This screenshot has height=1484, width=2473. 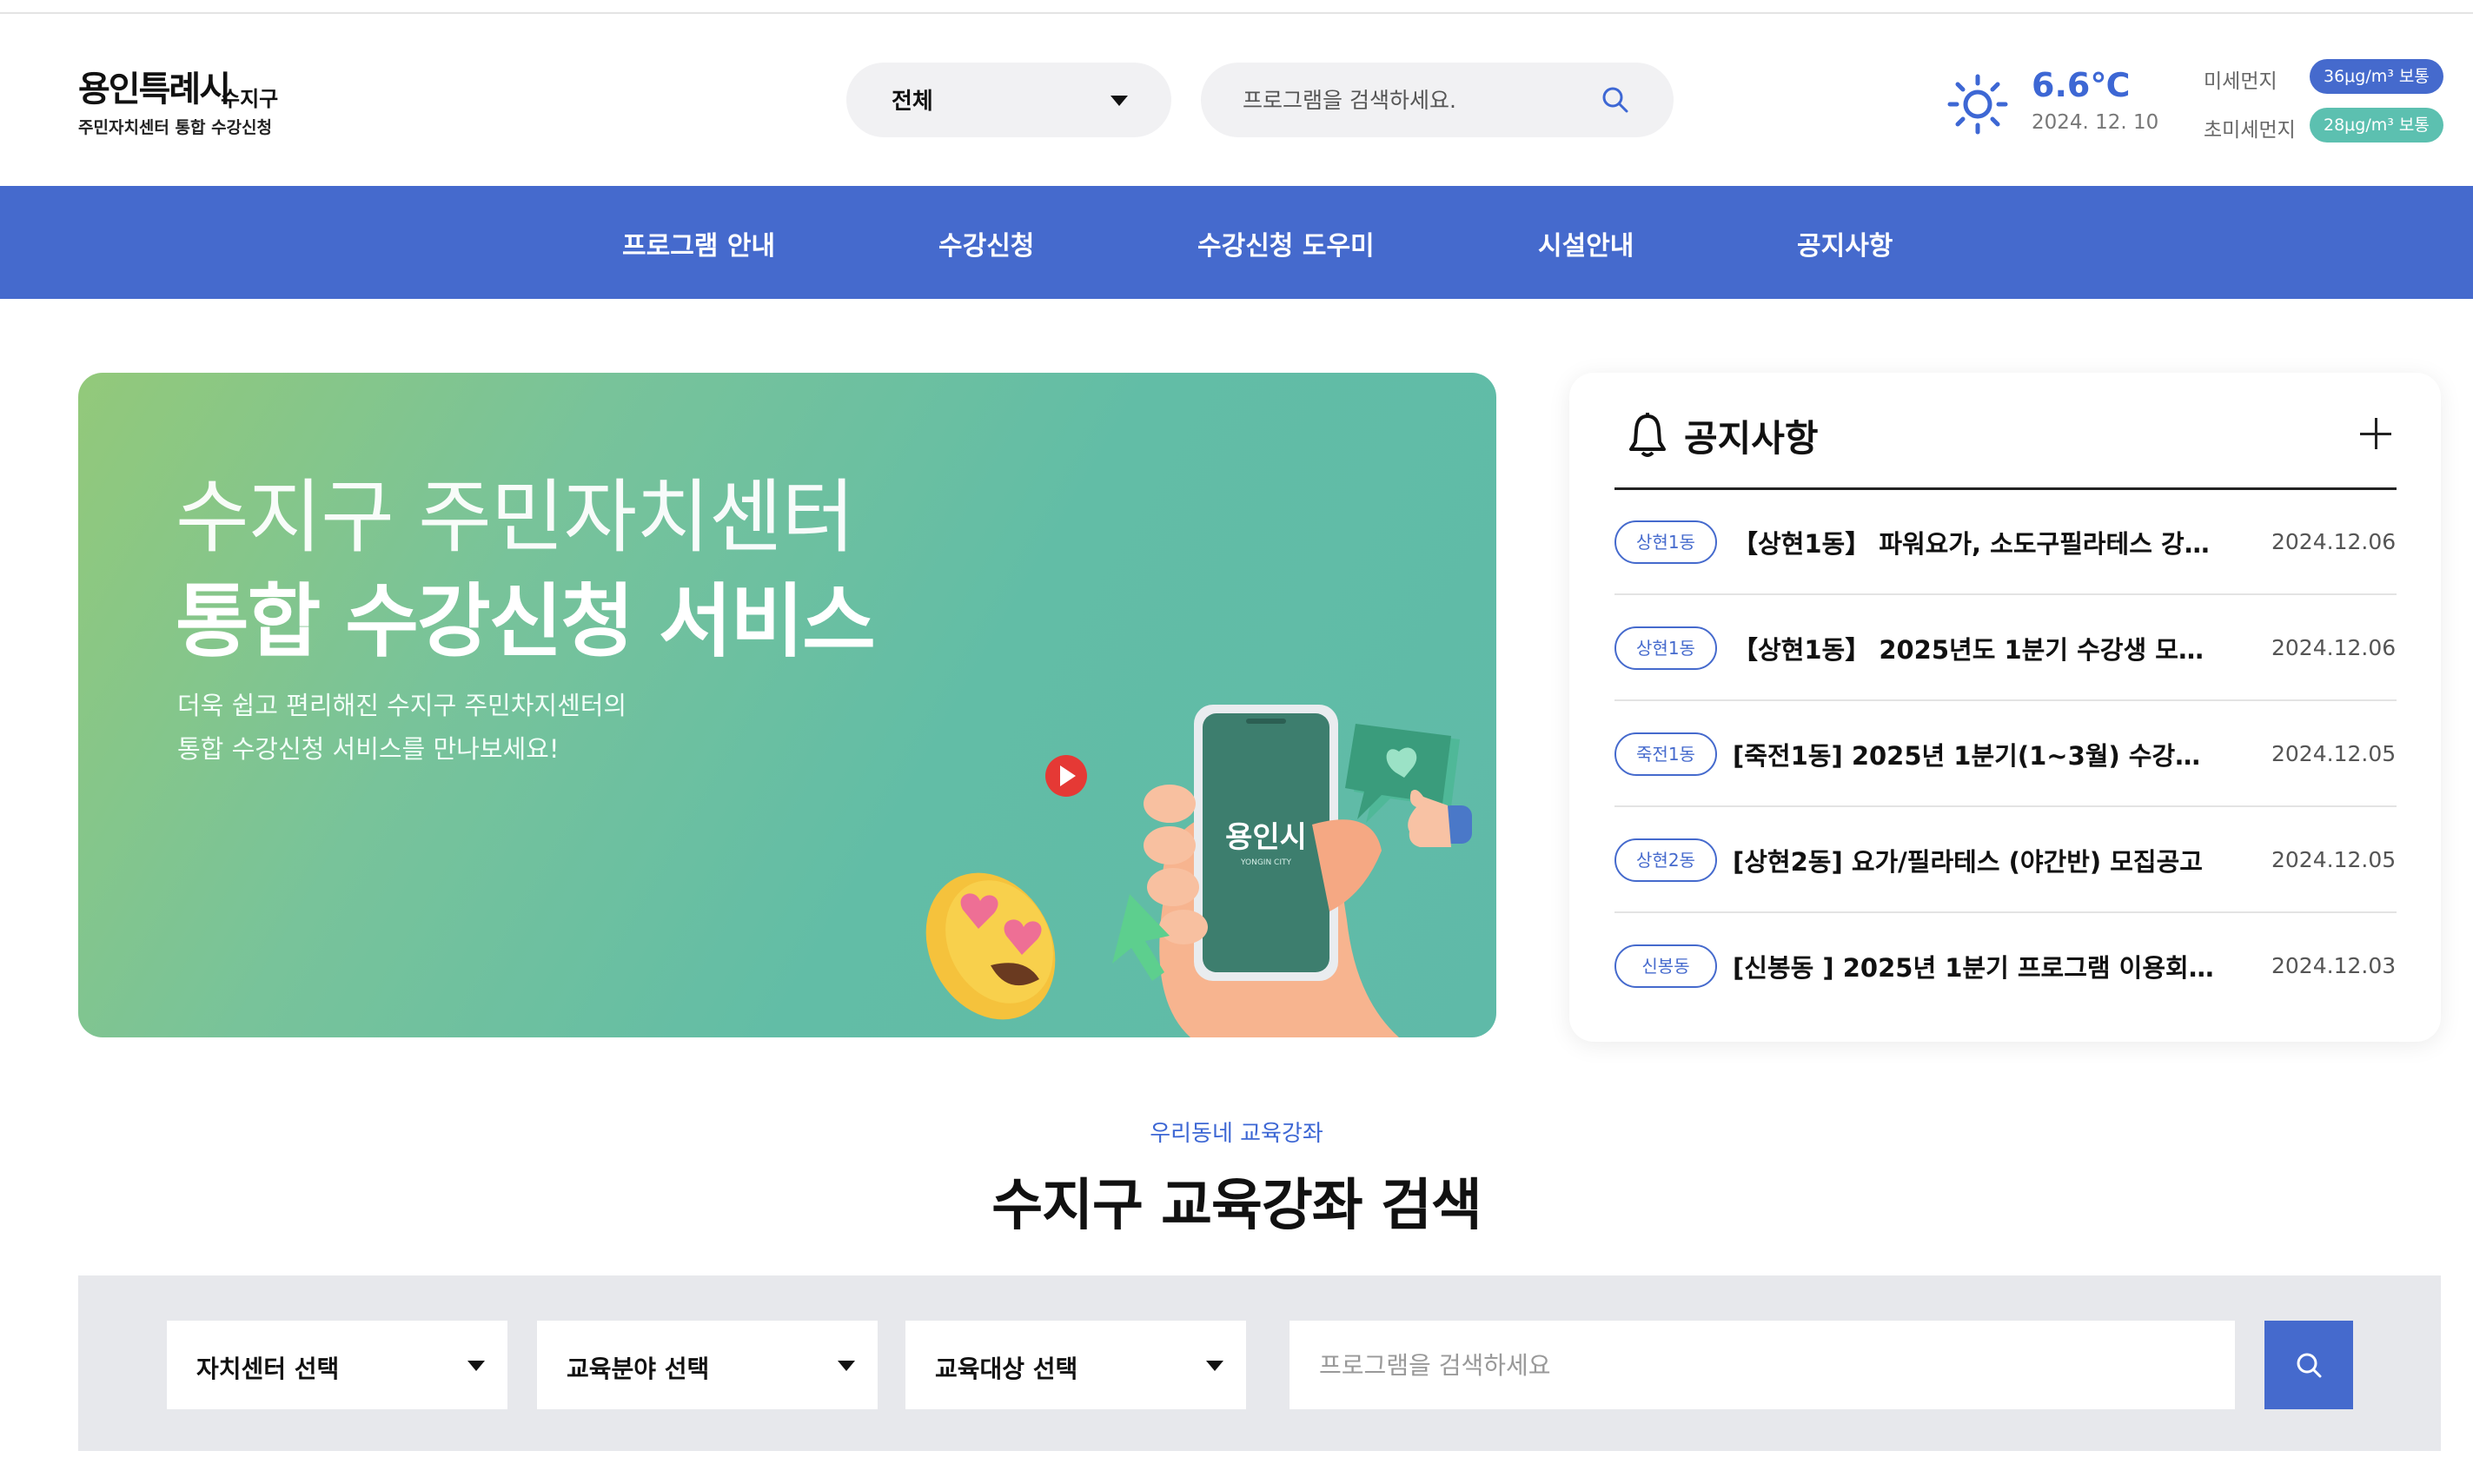 What do you see at coordinates (638, 1369) in the screenshot?
I see `field-select-label: 교육분야 선택` at bounding box center [638, 1369].